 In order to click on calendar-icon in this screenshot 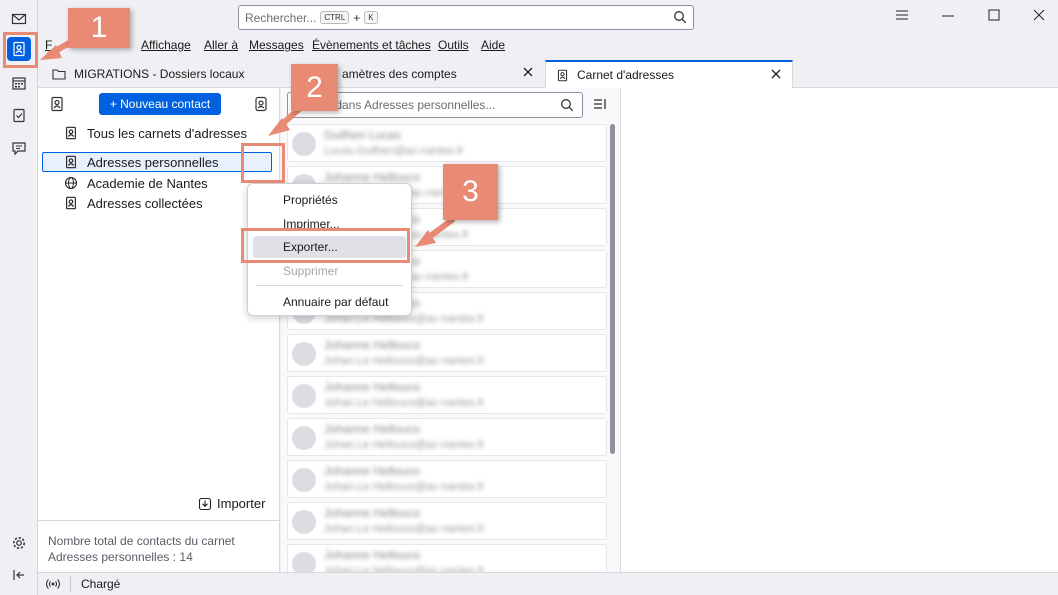, I will do `click(19, 83)`.